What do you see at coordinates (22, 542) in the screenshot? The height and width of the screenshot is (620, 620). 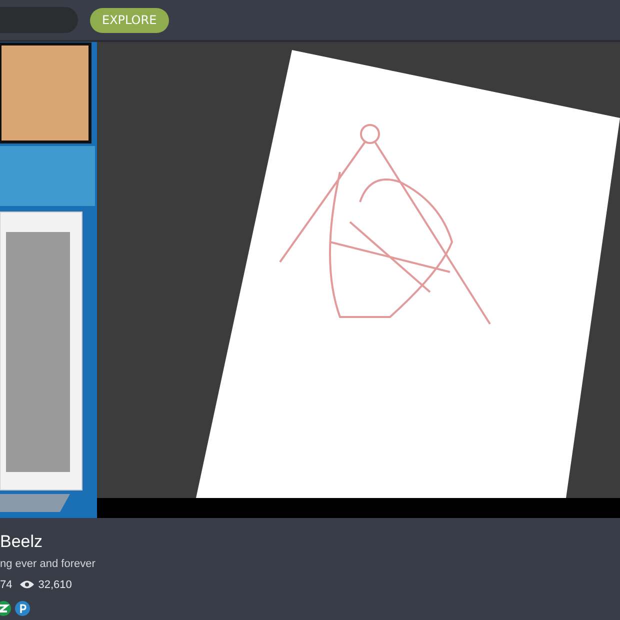 I see `channel-name: Beelz` at bounding box center [22, 542].